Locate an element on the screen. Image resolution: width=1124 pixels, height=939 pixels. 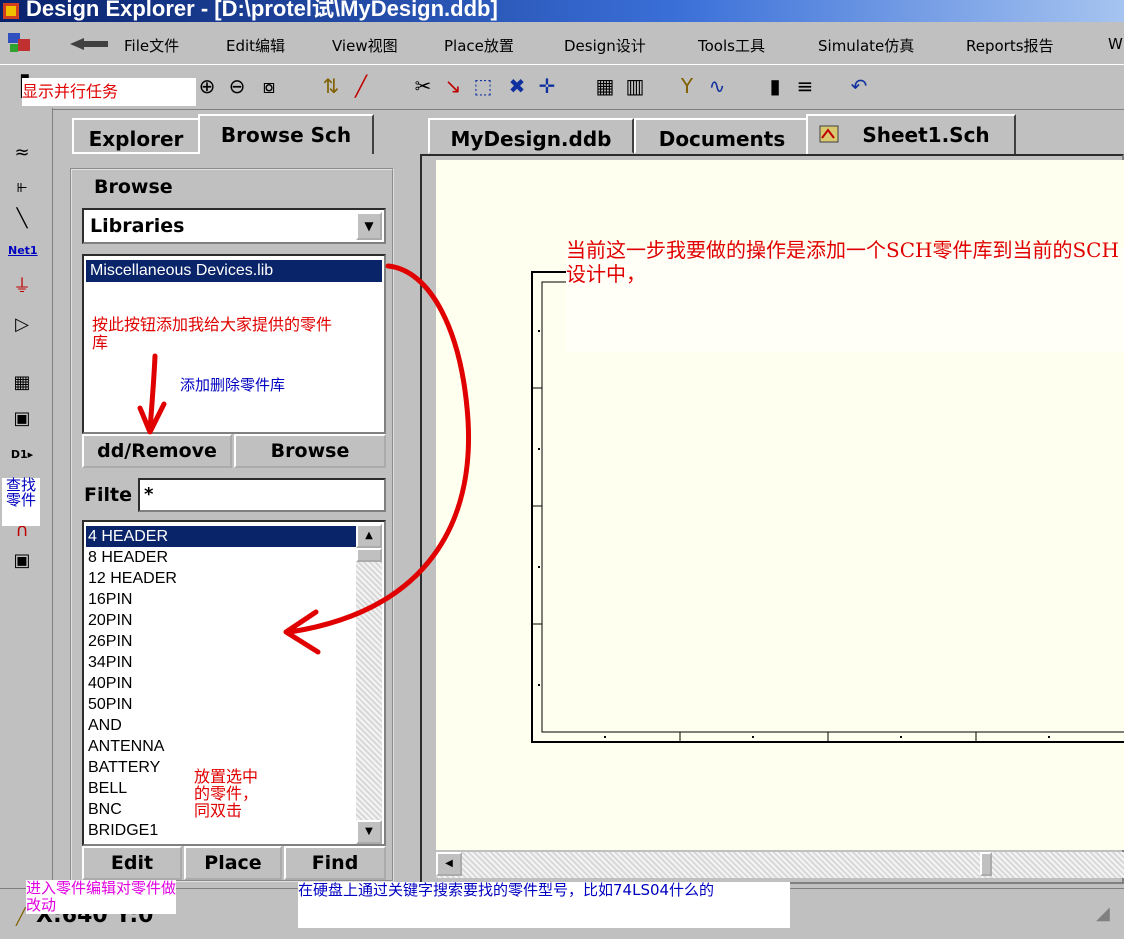
document-menu-icon is located at coordinates (21, 43).